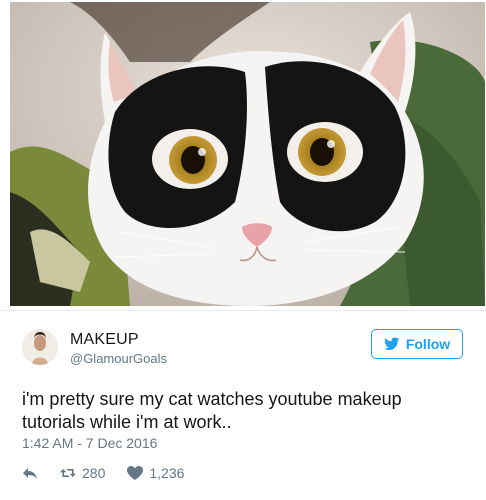 This screenshot has width=486, height=500. What do you see at coordinates (428, 344) in the screenshot?
I see `follow-label: Follow` at bounding box center [428, 344].